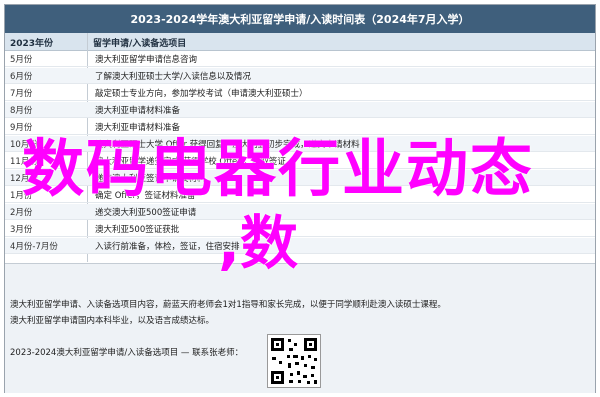 The width and height of the screenshot is (600, 397). Describe the element at coordinates (300, 246) in the screenshot. I see `table-row: 4月份-7月份 入读行前准备，体检，签证，住宿安排` at that location.